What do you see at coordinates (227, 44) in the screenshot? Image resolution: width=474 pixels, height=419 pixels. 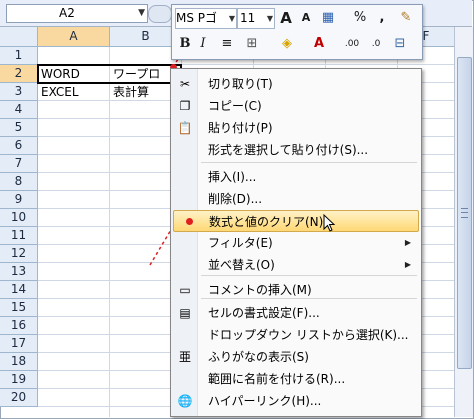 I see `center-align-icon: ≡` at bounding box center [227, 44].